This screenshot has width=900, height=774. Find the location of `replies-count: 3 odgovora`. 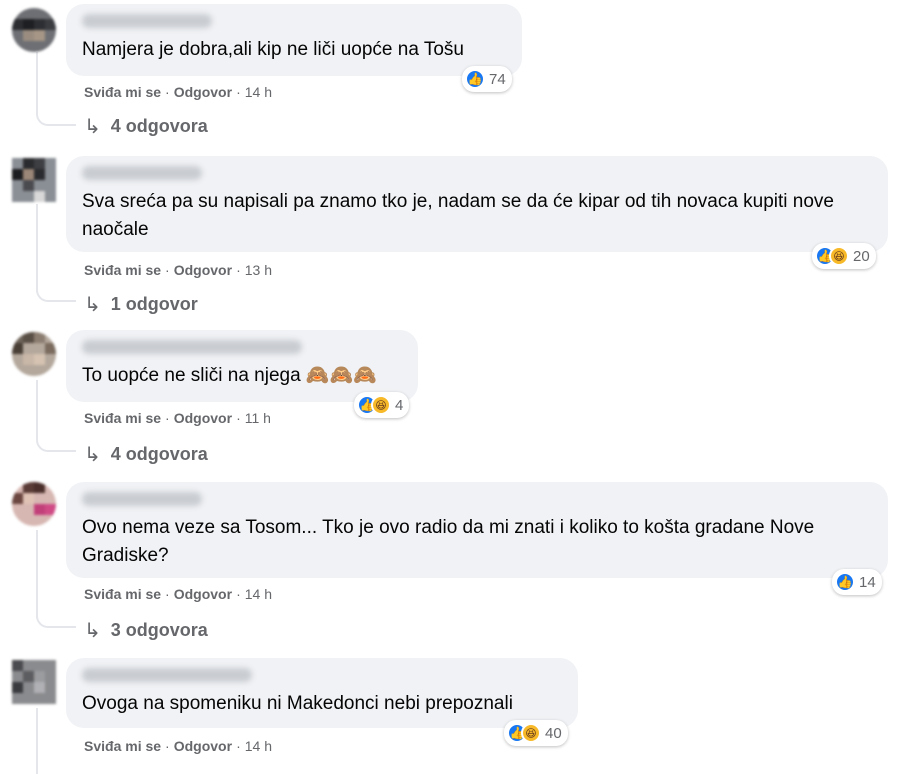

replies-count: 3 odgovora is located at coordinates (159, 630).